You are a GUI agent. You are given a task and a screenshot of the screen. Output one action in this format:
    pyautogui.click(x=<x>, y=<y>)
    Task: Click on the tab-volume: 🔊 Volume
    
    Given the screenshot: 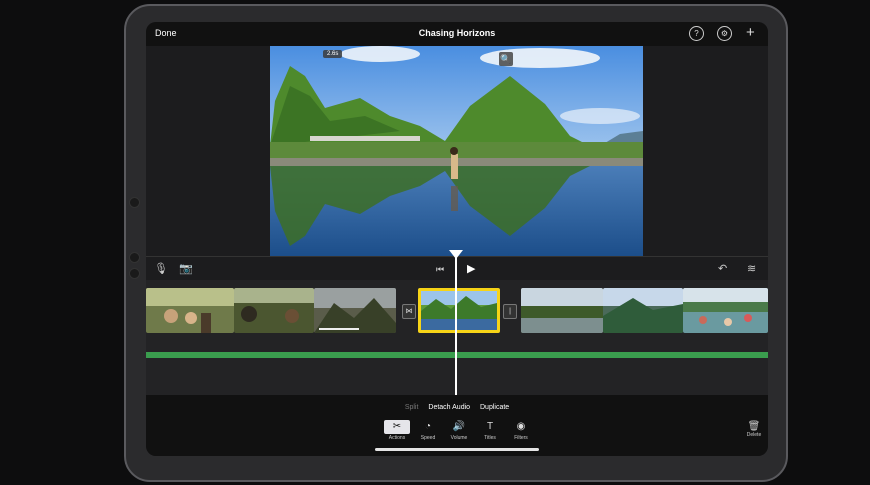 What is the action you would take?
    pyautogui.click(x=459, y=430)
    